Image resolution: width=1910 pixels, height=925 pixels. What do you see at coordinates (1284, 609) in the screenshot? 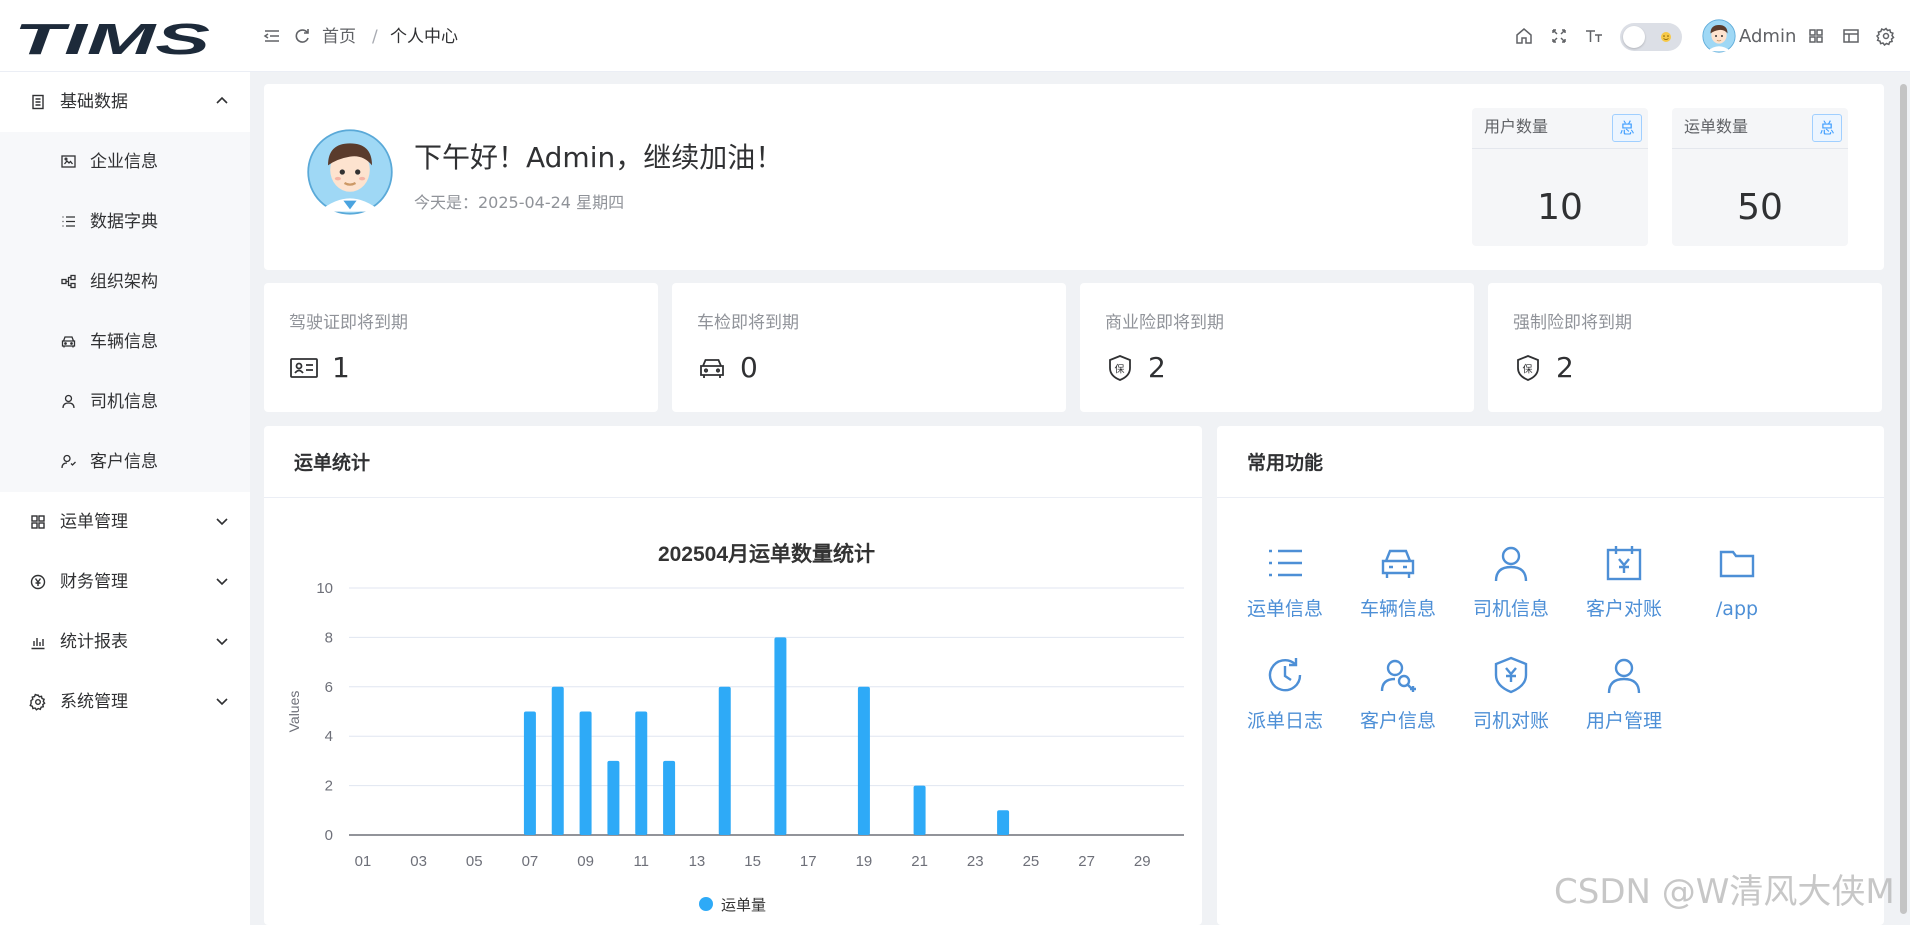
I see `function-label: 运单信息` at bounding box center [1284, 609].